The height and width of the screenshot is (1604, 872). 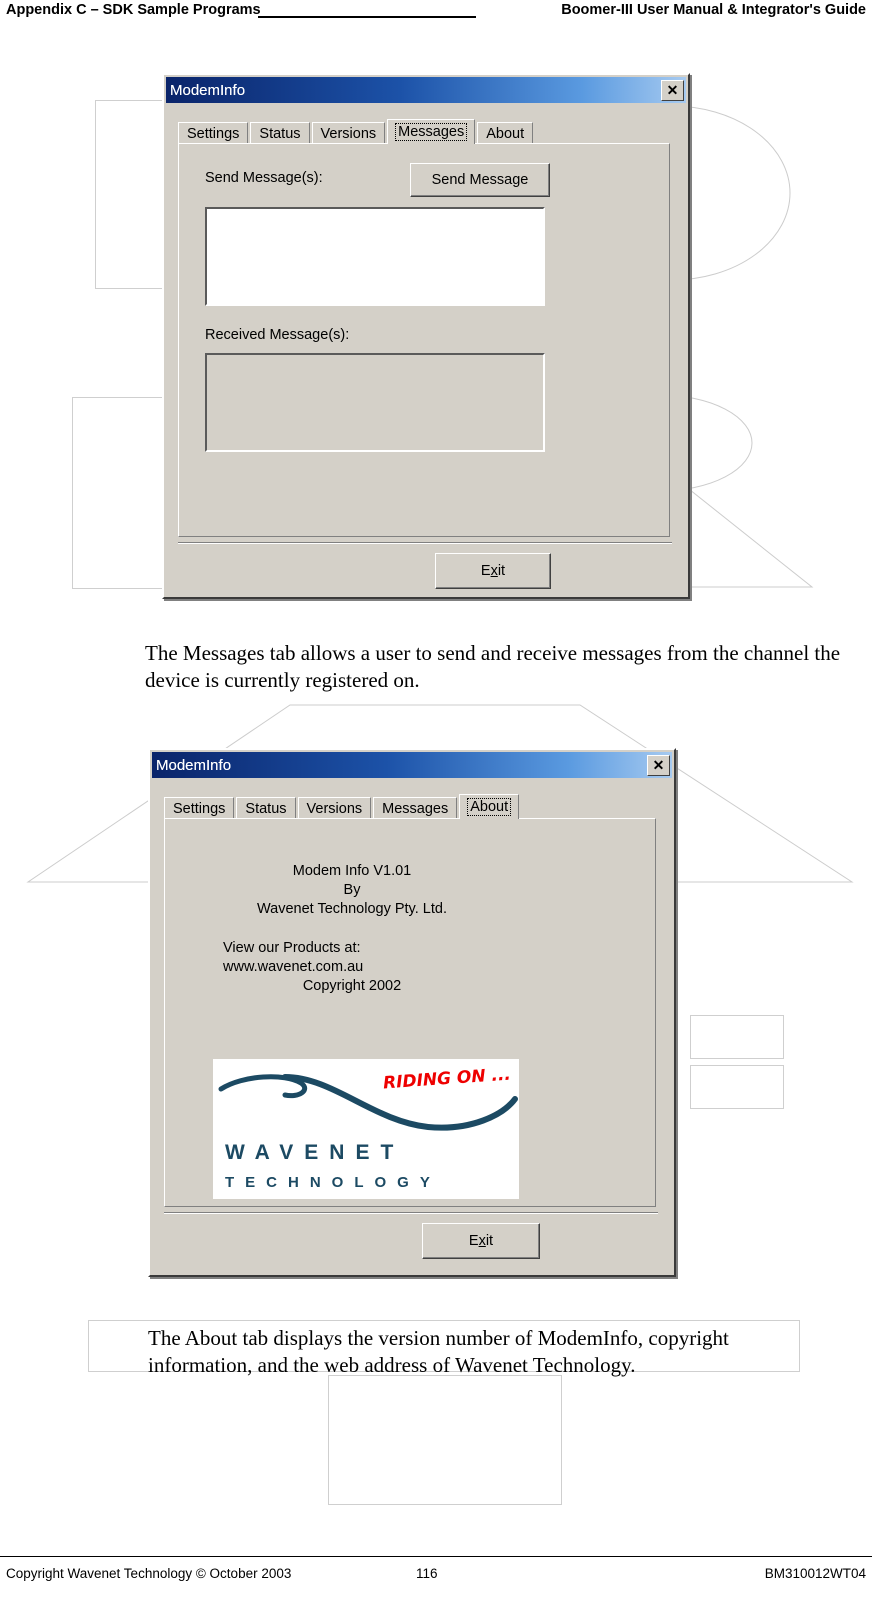 What do you see at coordinates (315, 1152) in the screenshot?
I see `logo-word-wavenet: WAVENET` at bounding box center [315, 1152].